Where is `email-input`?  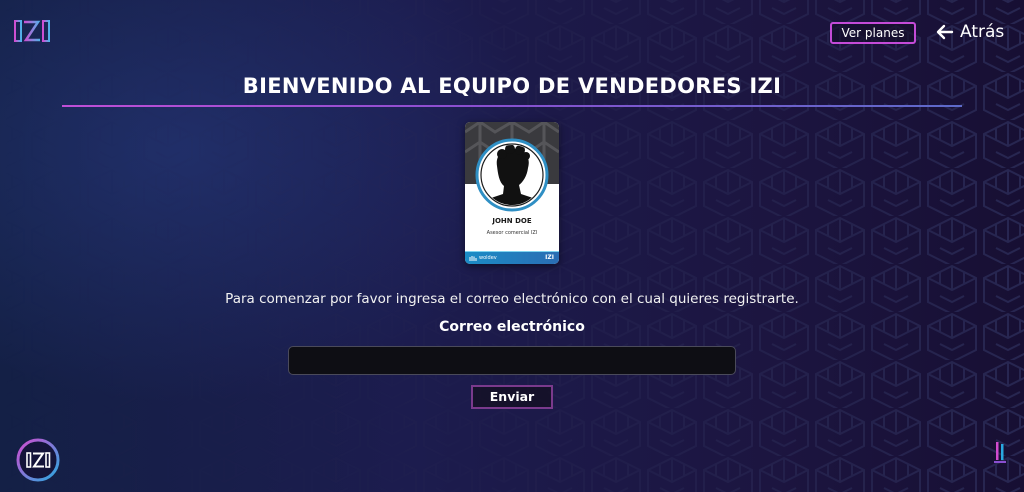
email-input is located at coordinates (512, 360).